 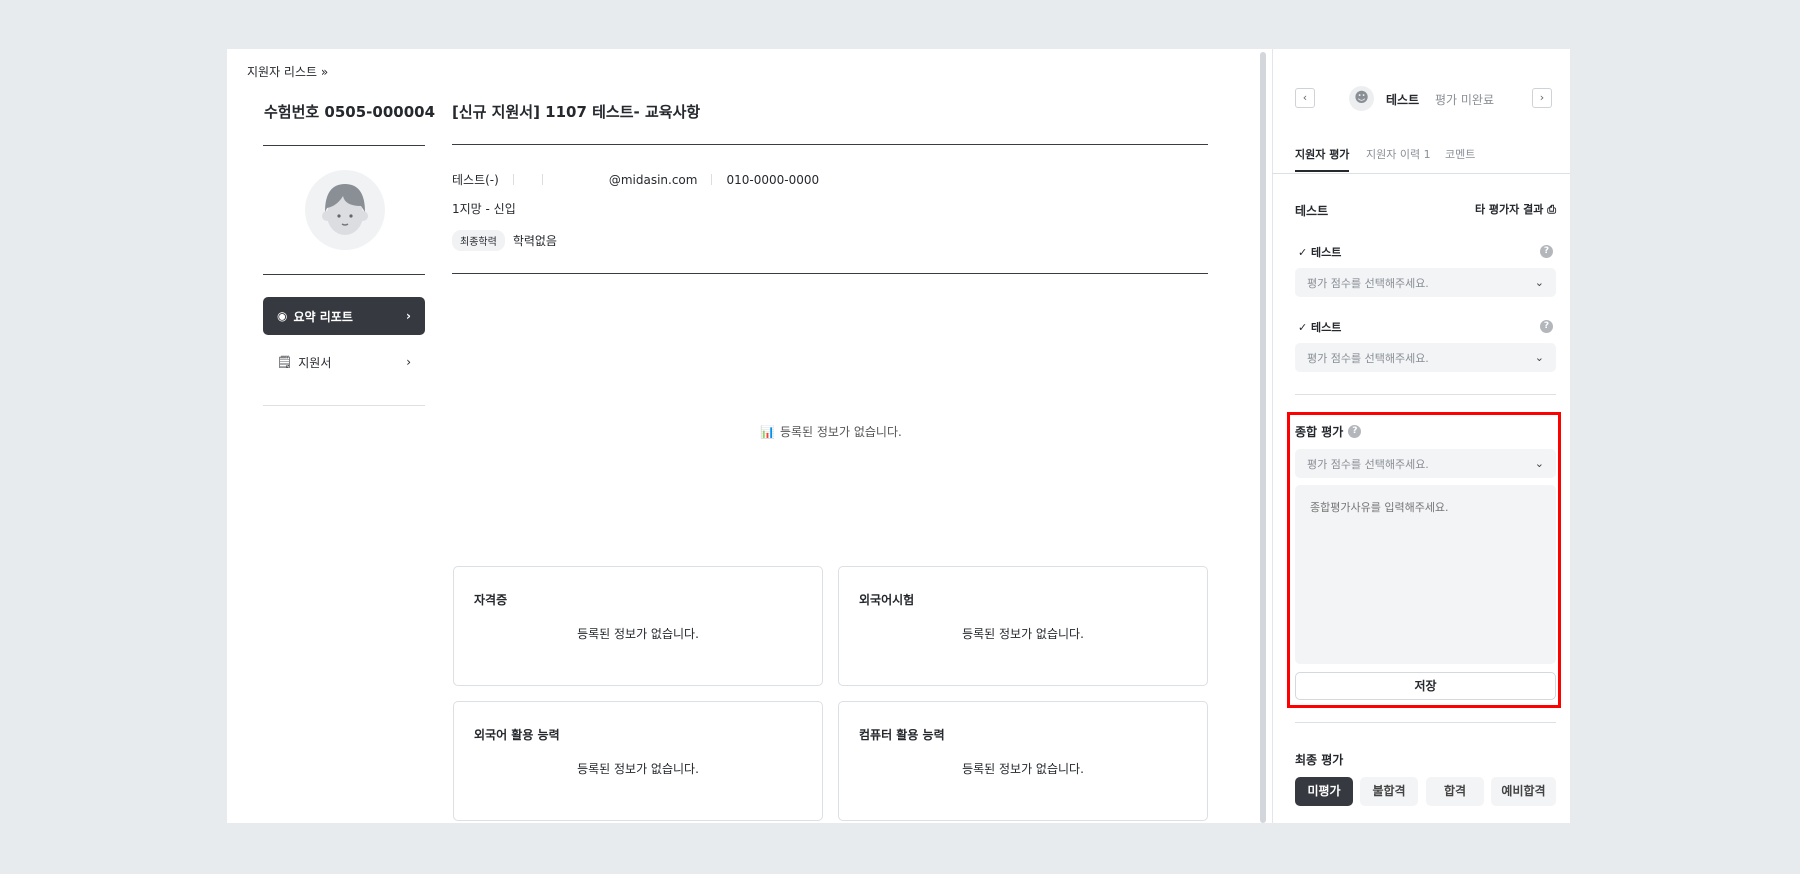 What do you see at coordinates (1551, 209) in the screenshot?
I see `print-icon: ⎙` at bounding box center [1551, 209].